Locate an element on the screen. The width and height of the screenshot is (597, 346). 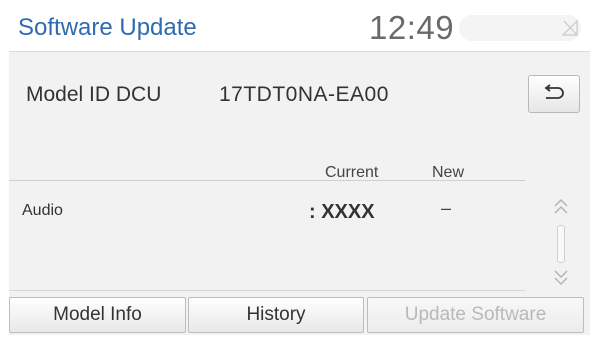
row-new-version: – is located at coordinates (446, 208).